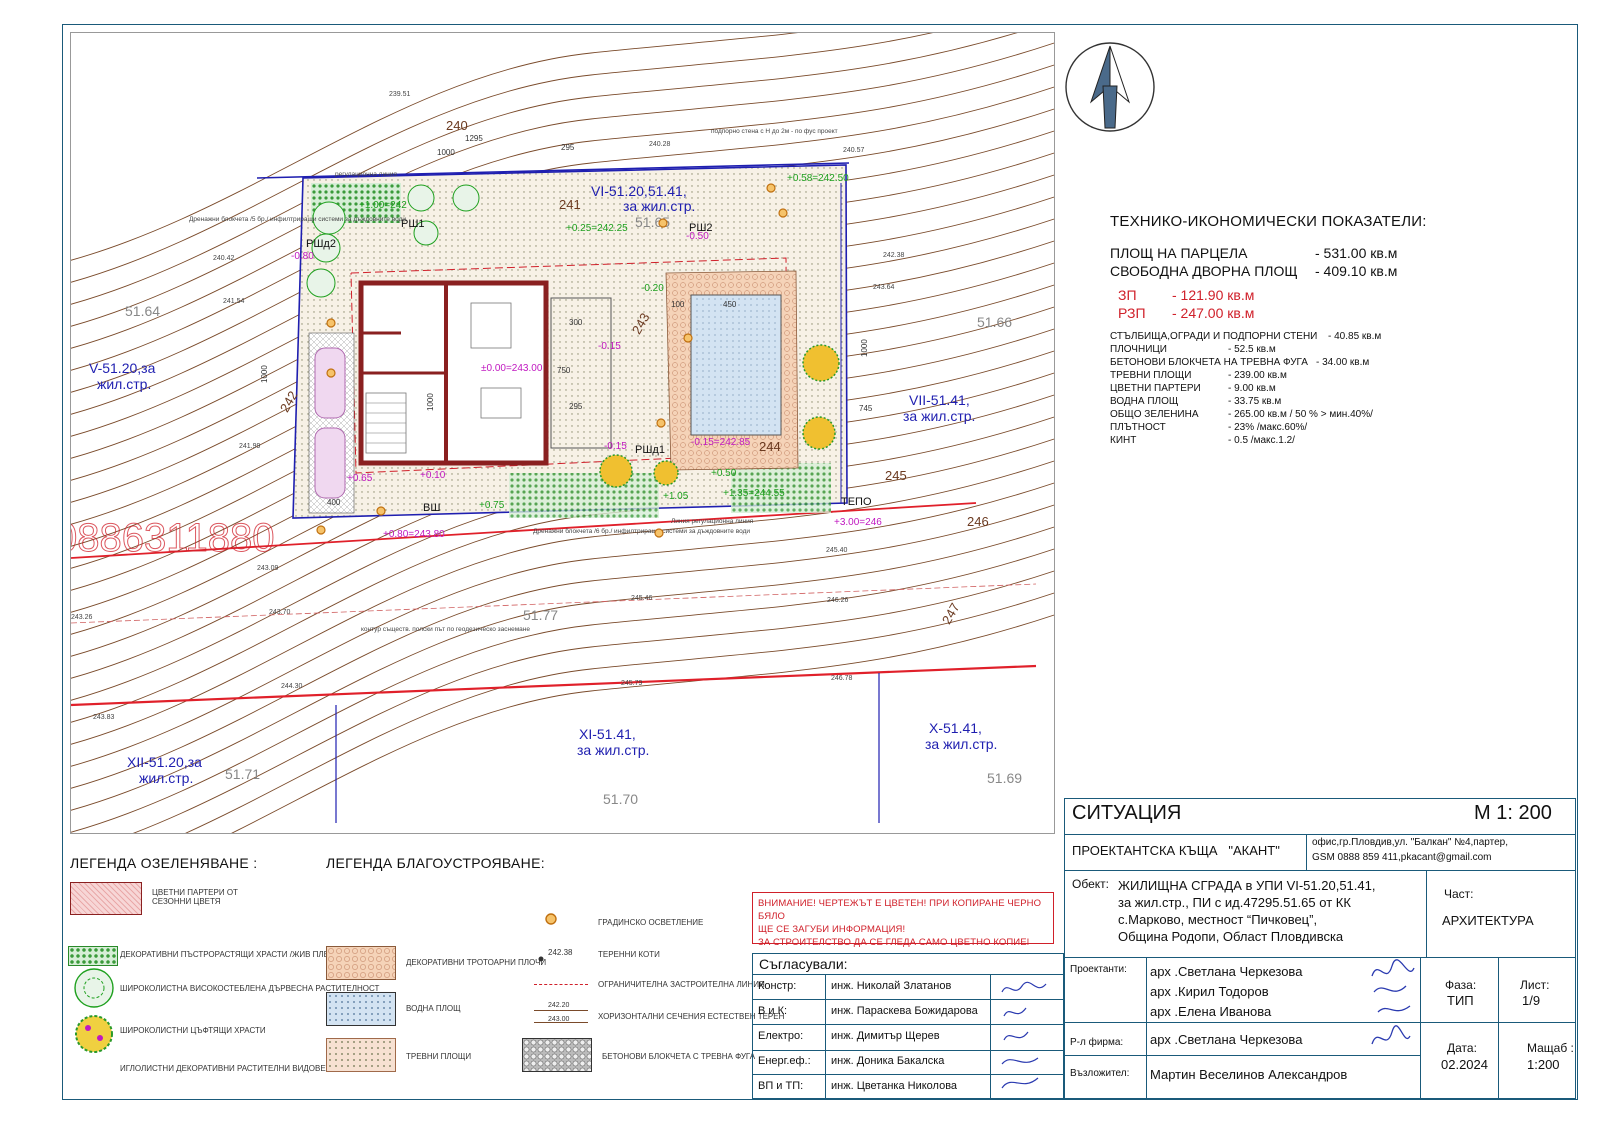 This screenshot has width=1600, height=1122. I want to click on plot-number-v: 51.64, so click(142, 311).